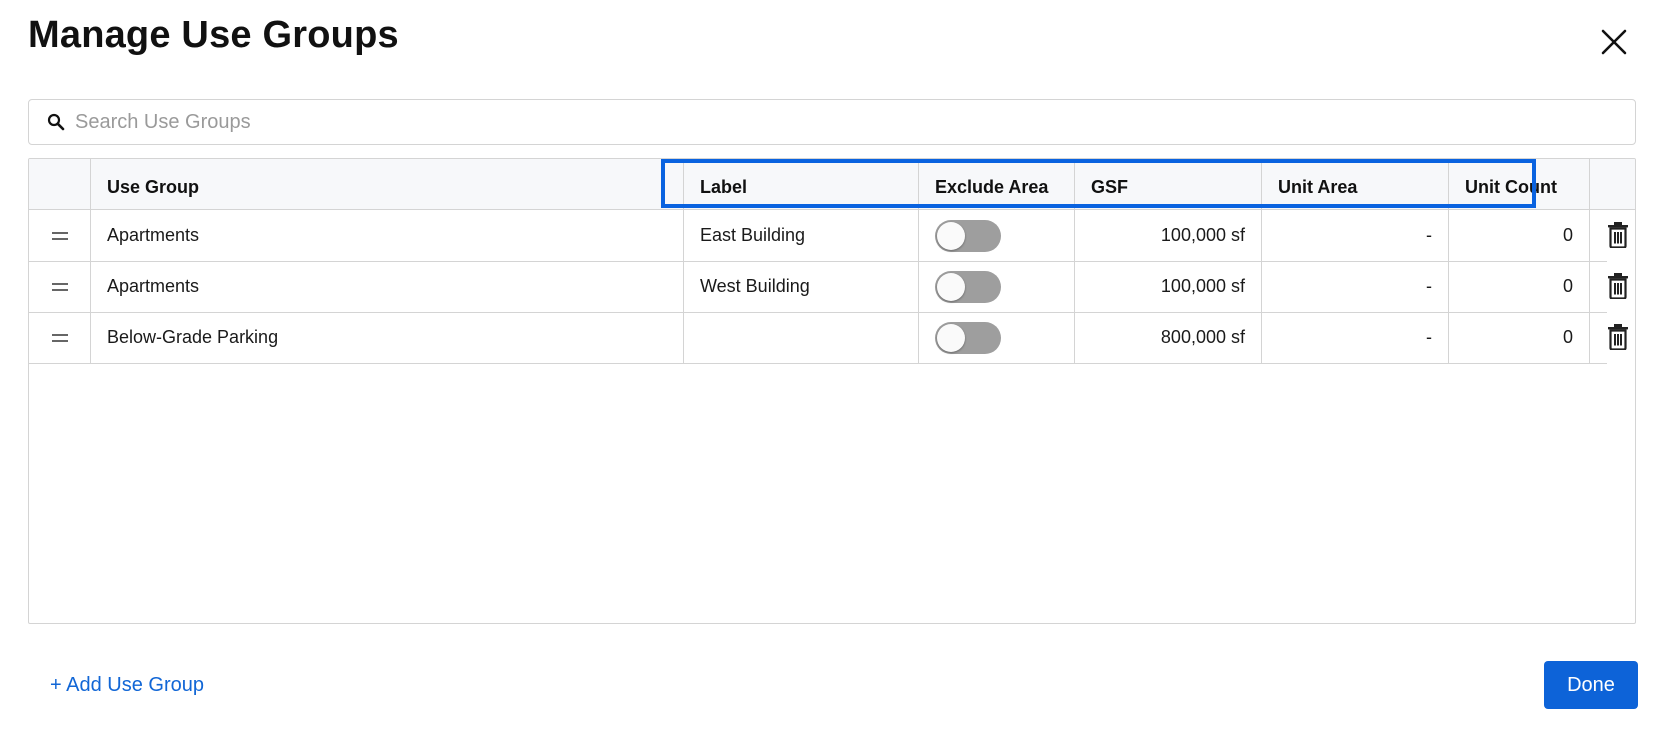 Image resolution: width=1666 pixels, height=736 pixels. I want to click on header-label: Label, so click(801, 184).